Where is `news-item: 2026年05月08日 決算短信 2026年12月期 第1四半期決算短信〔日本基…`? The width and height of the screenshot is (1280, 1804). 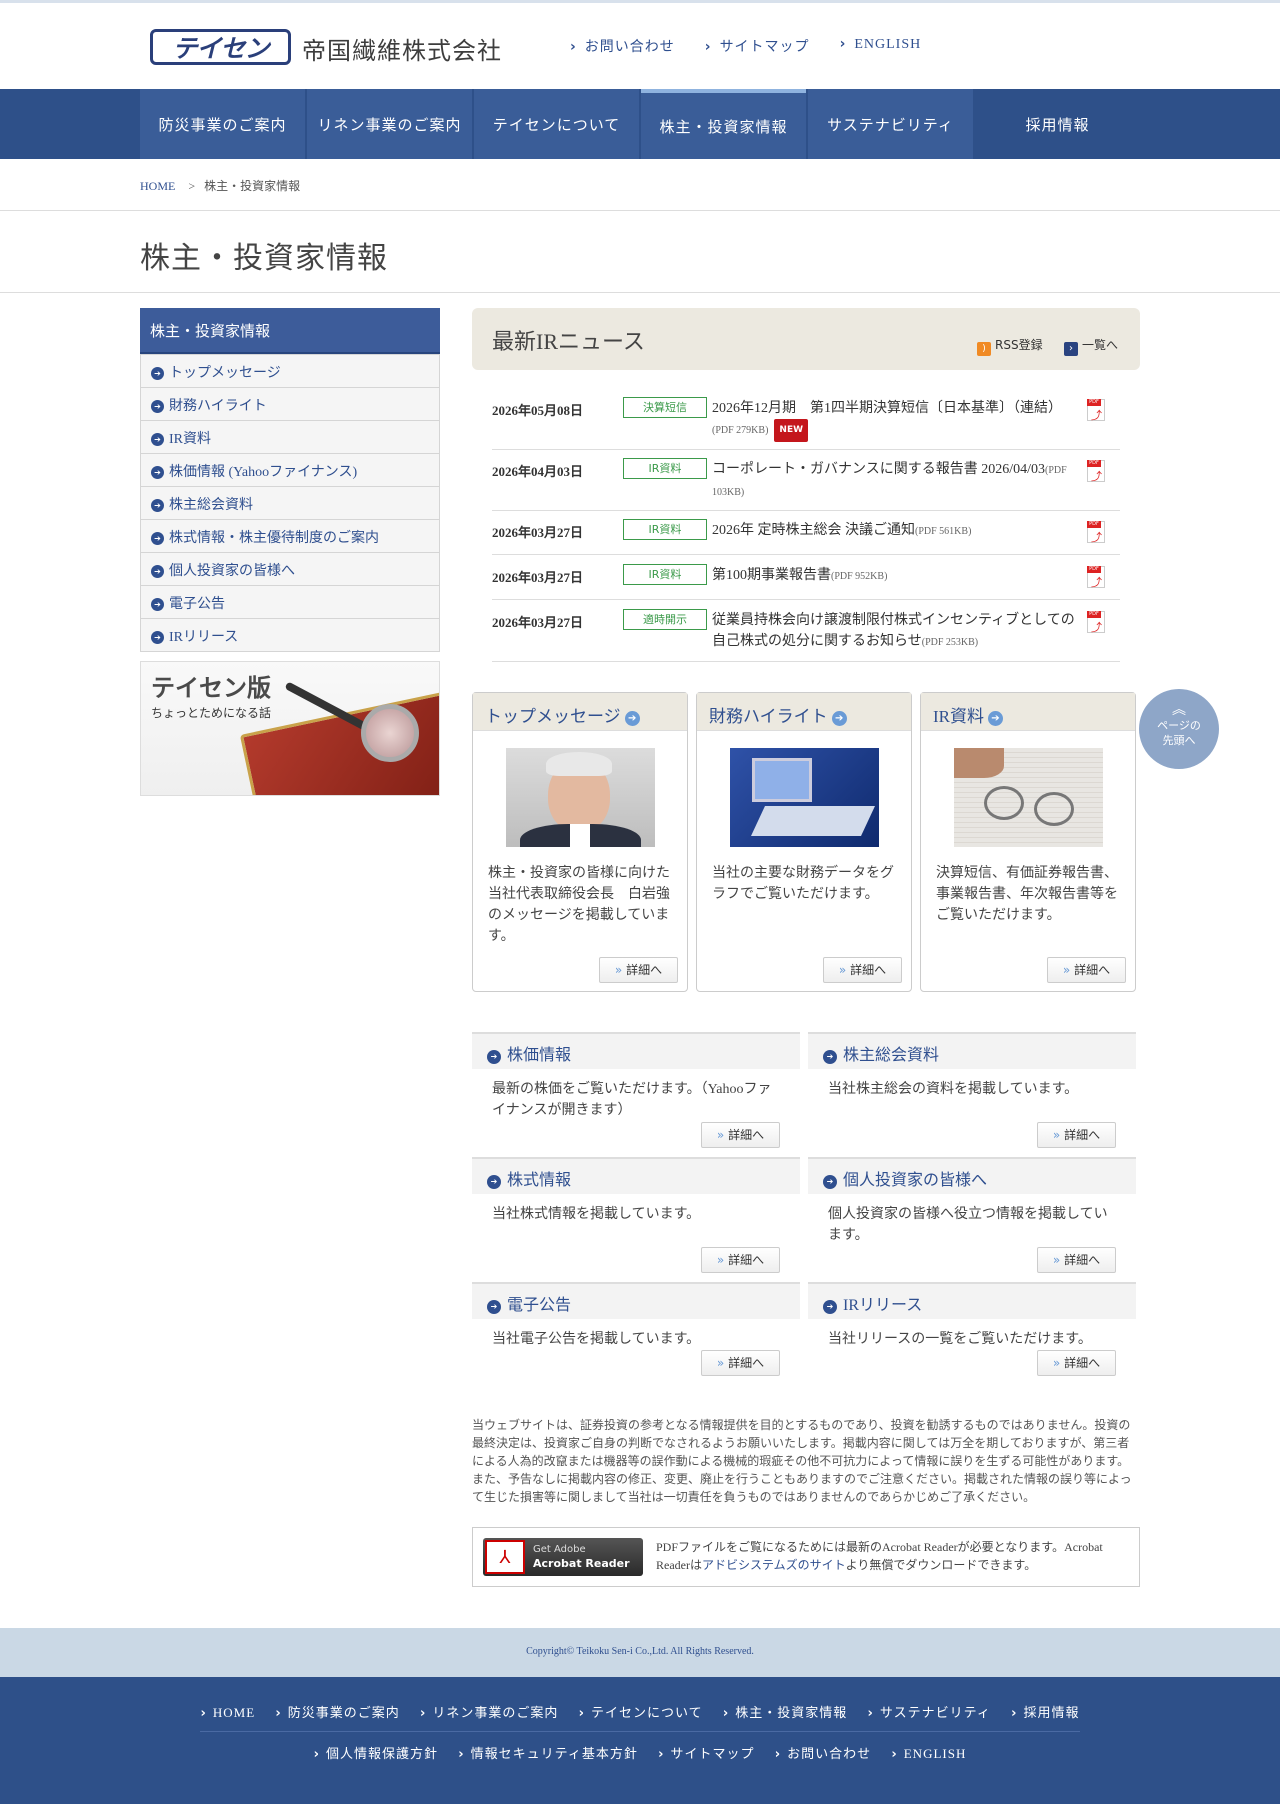 news-item: 2026年05月08日 決算短信 2026年12月期 第1四半期決算短信〔日本基… is located at coordinates (806, 423).